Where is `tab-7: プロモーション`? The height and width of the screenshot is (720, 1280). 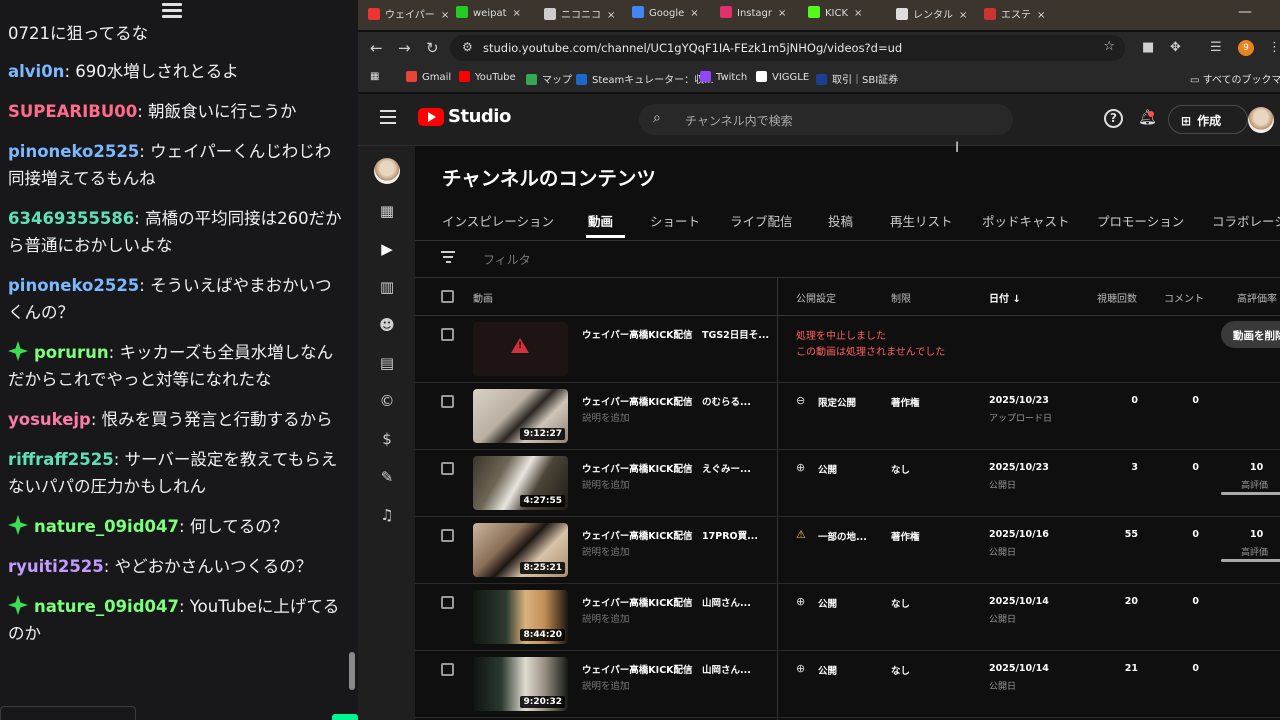 tab-7: プロモーション is located at coordinates (1140, 220).